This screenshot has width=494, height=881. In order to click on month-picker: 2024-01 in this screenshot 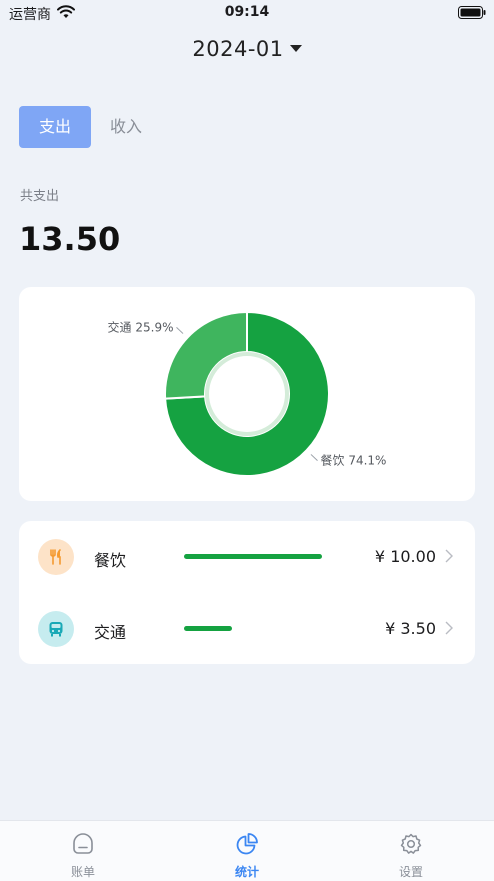, I will do `click(247, 49)`.